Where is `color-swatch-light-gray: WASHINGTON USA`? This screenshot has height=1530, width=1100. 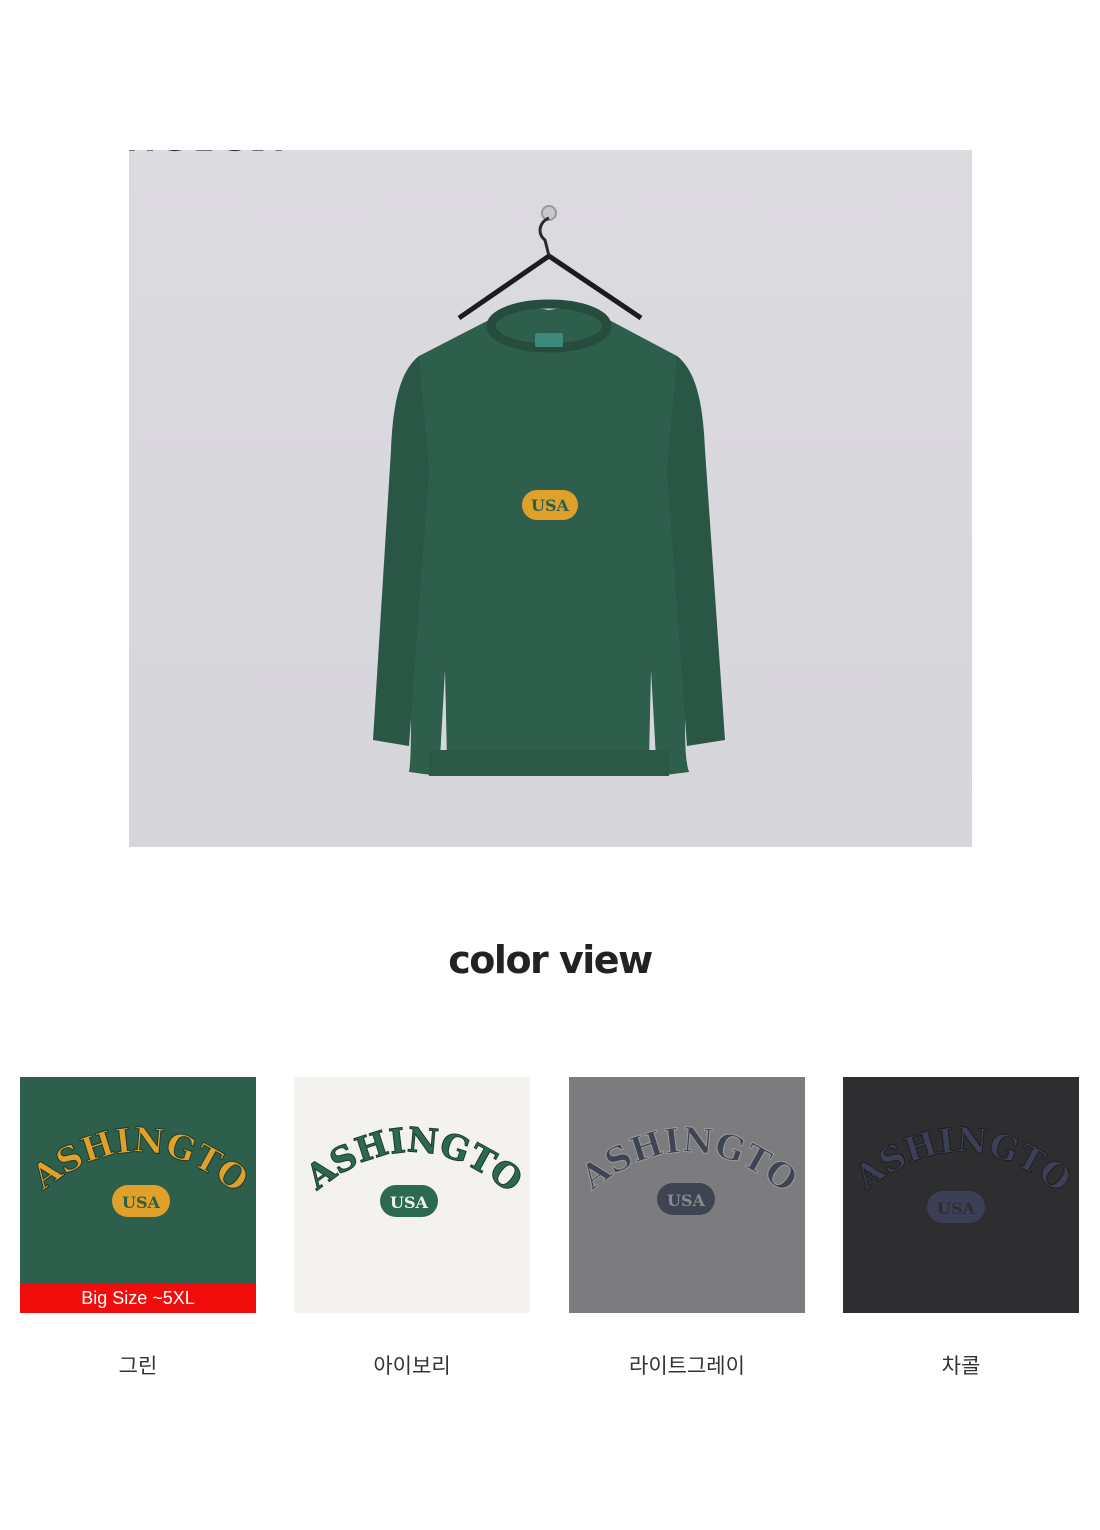
color-swatch-light-gray: WASHINGTON USA is located at coordinates (687, 1195).